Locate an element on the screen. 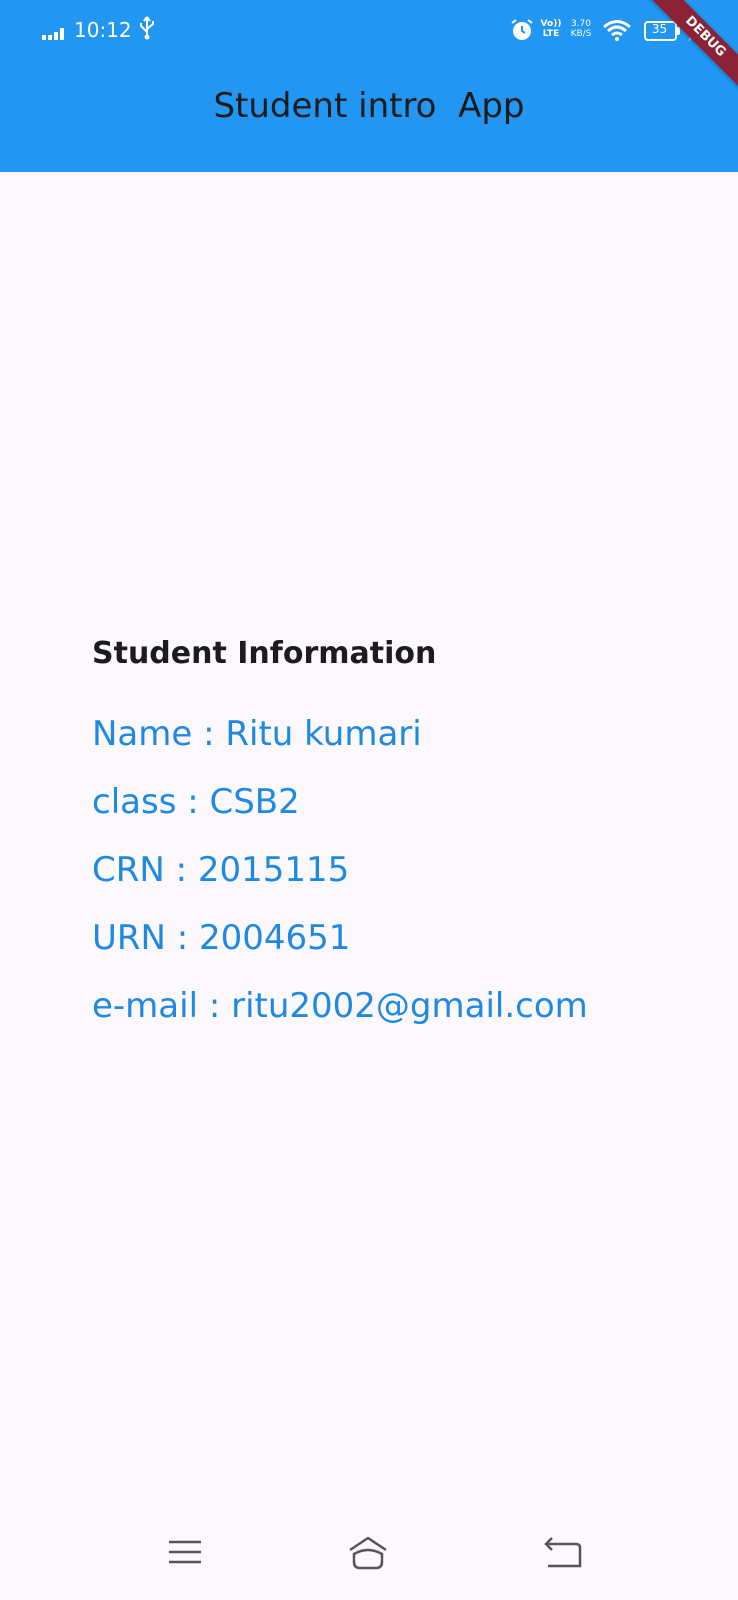  network-speed: 3.70 KB/S is located at coordinates (581, 29).